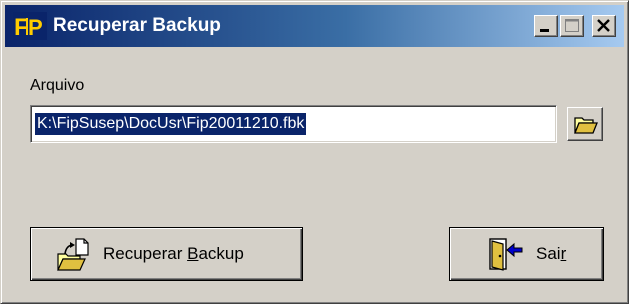 The image size is (629, 304). I want to click on maximize-button, so click(572, 26).